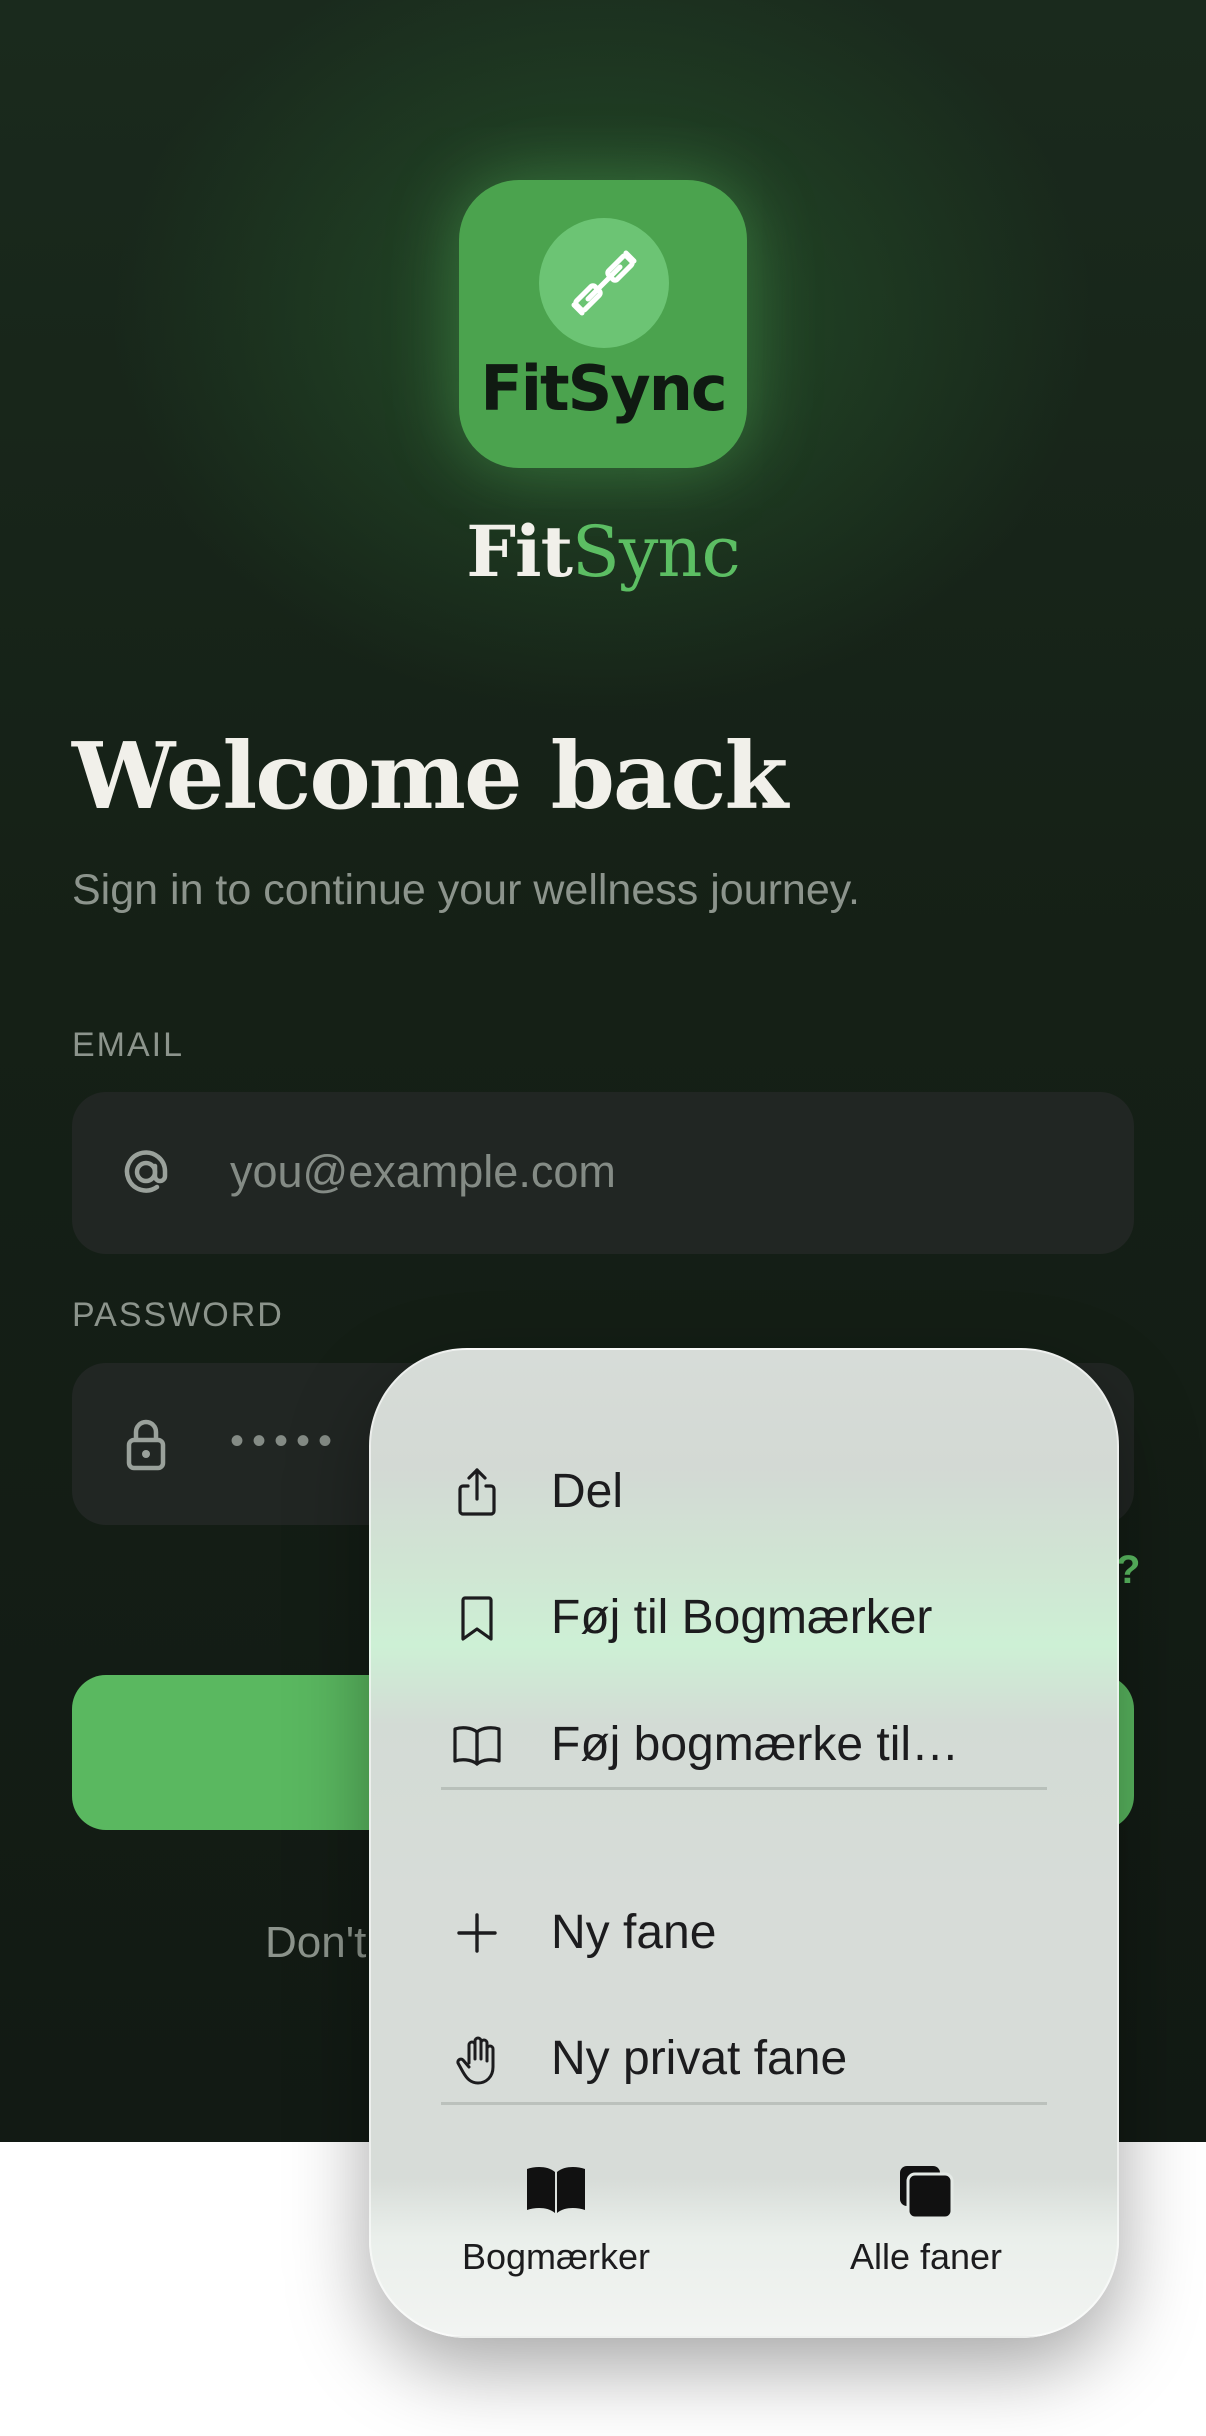  I want to click on menu-item-add-bookmark: Føj til Bogmærker, so click(744, 1618).